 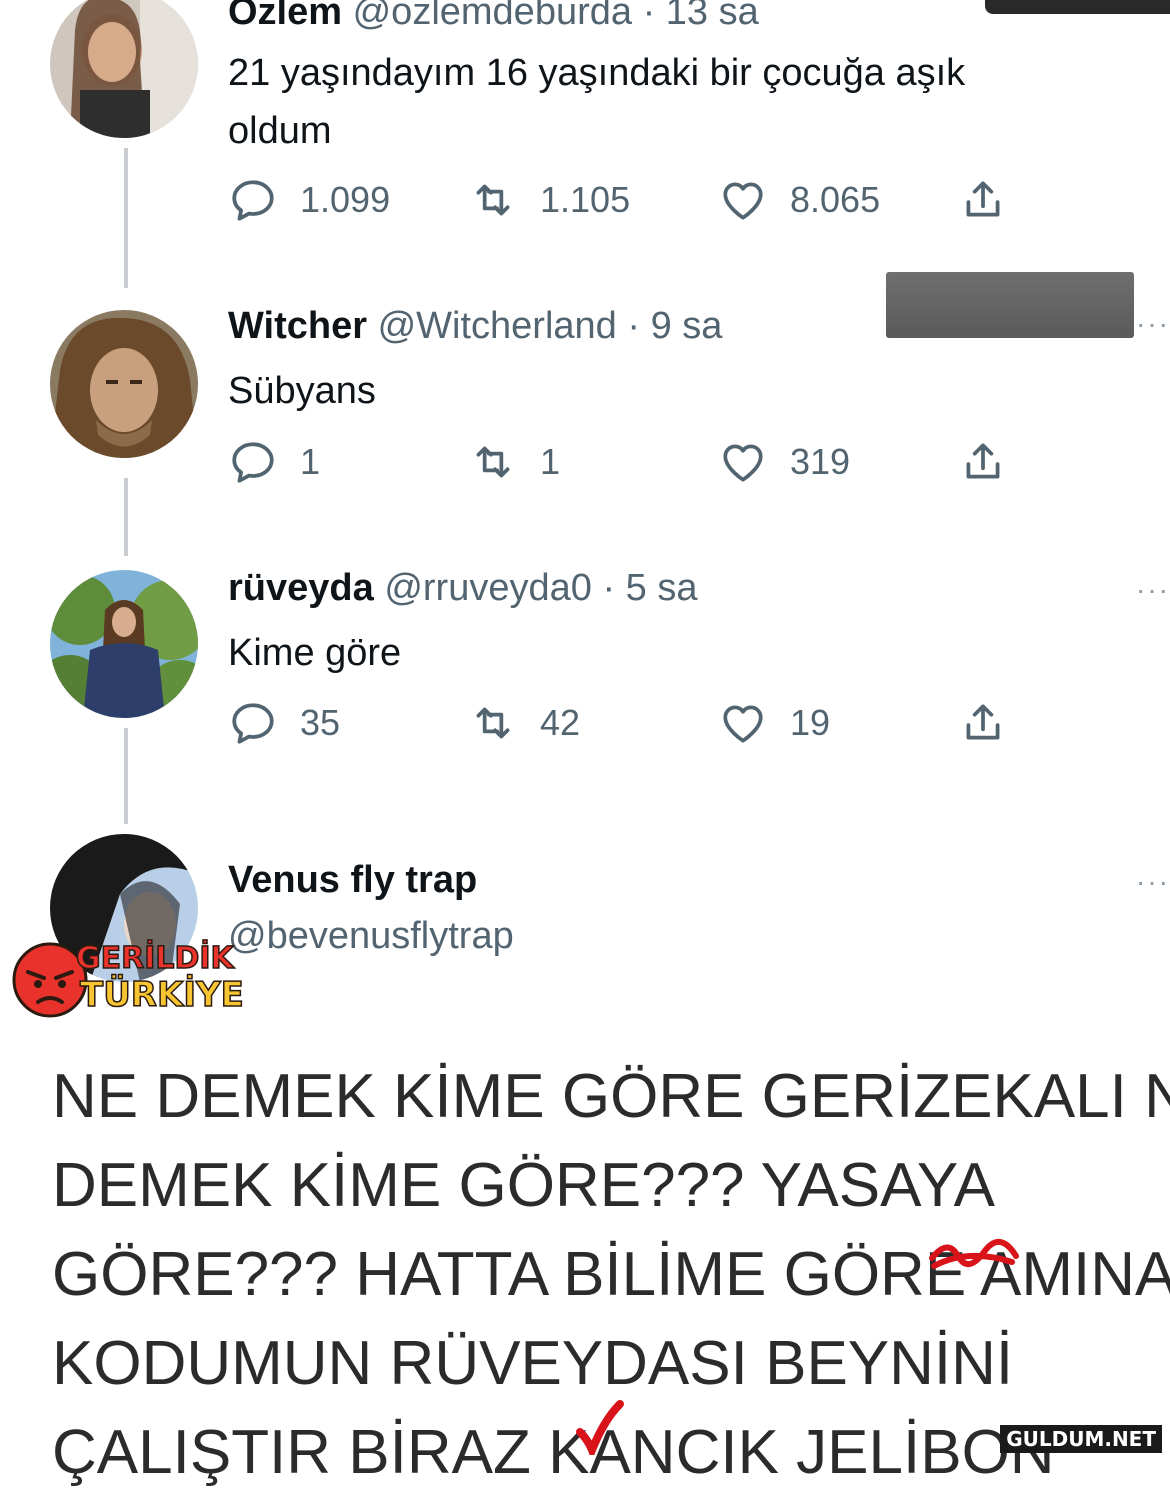 What do you see at coordinates (488, 588) in the screenshot?
I see `user-handle: @rruveyda0` at bounding box center [488, 588].